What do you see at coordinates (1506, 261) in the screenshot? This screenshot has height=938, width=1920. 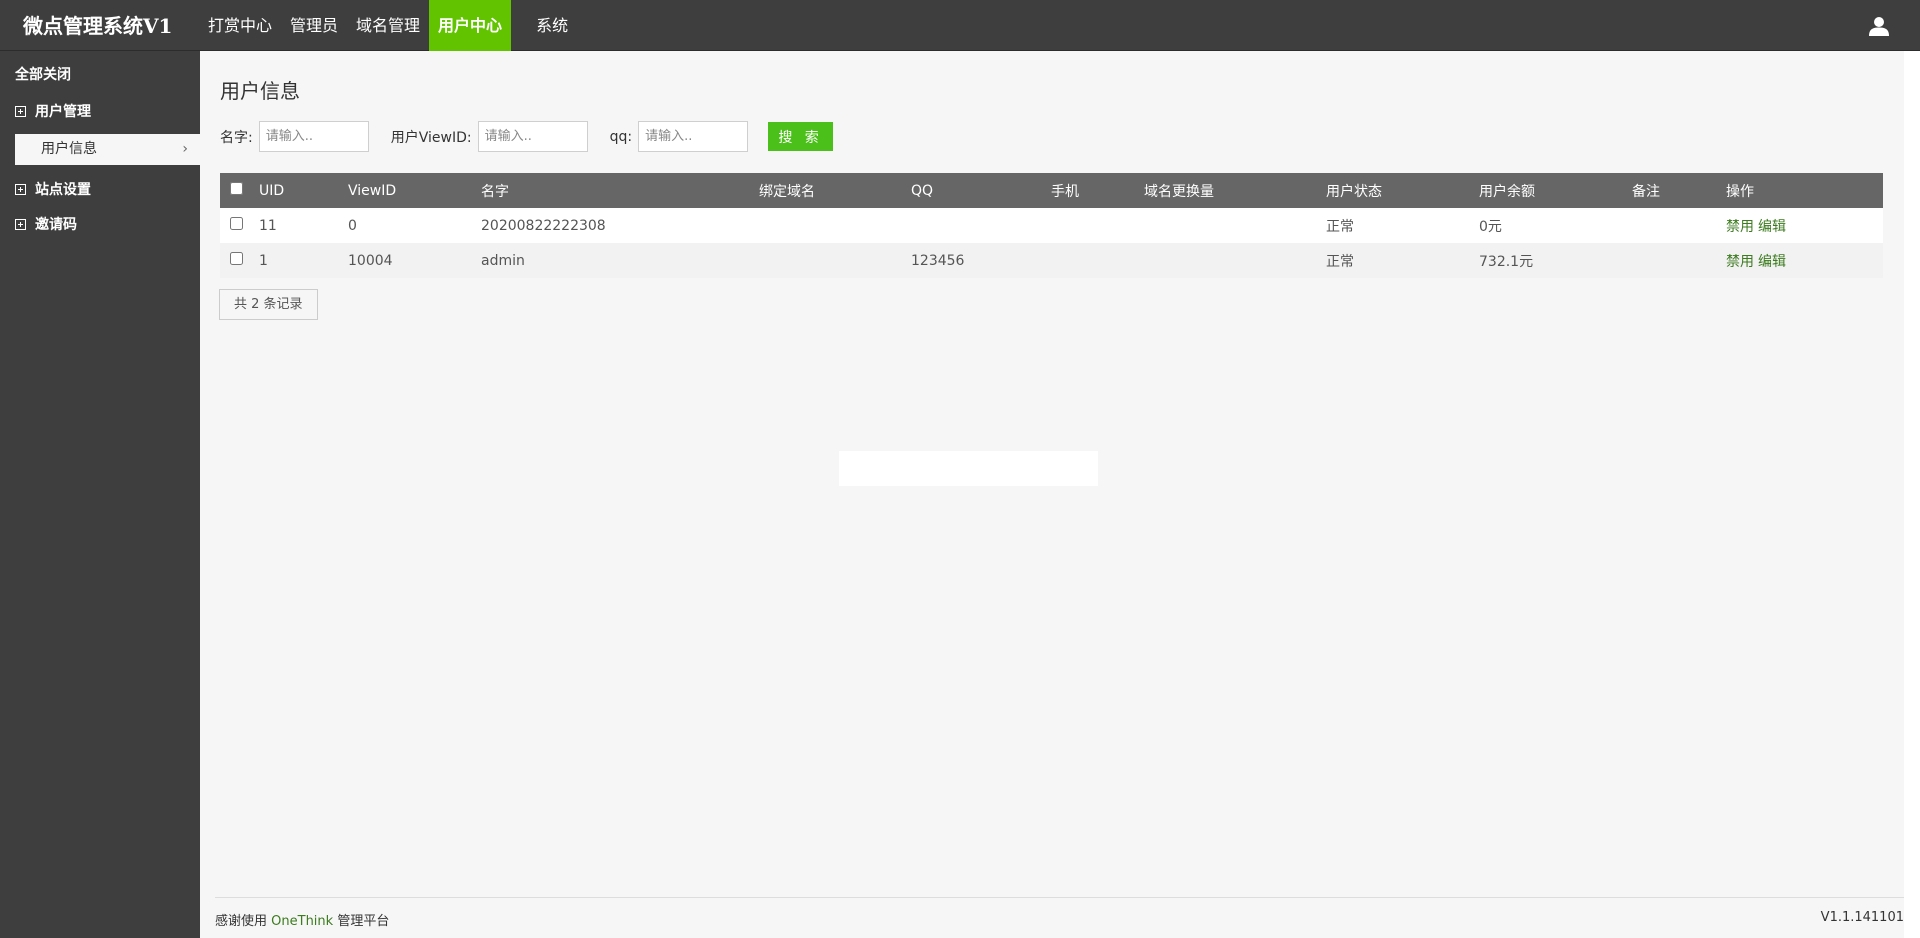 I see `cell-balance: 732.1元` at bounding box center [1506, 261].